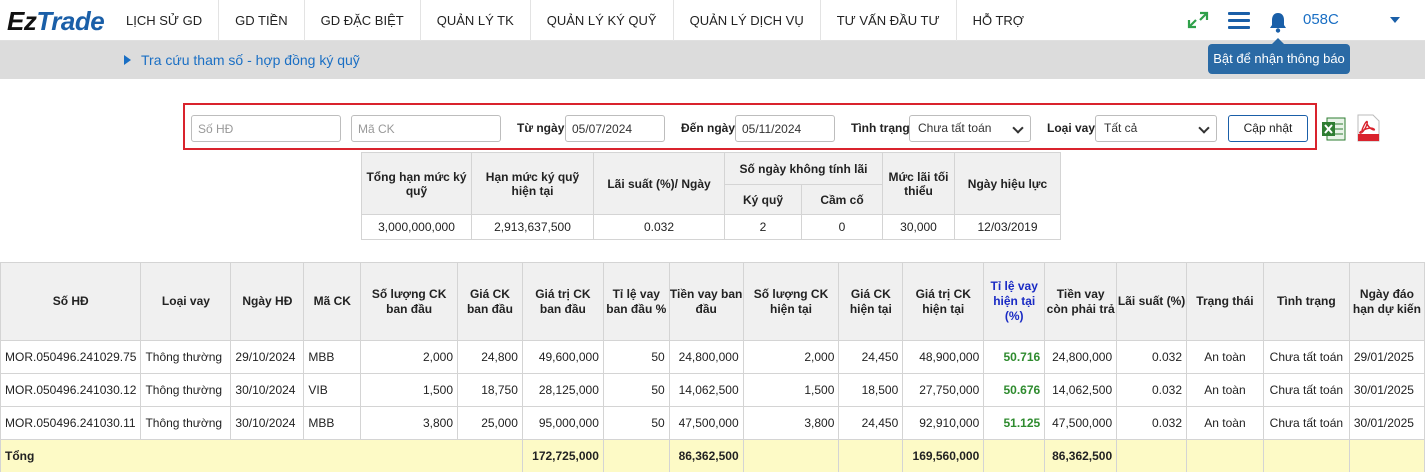 The width and height of the screenshot is (1425, 472). Describe the element at coordinates (747, 20) in the screenshot. I see `nav-quan-ly-dich-vu: QUẢN LÝ DỊCH VỤ` at that location.